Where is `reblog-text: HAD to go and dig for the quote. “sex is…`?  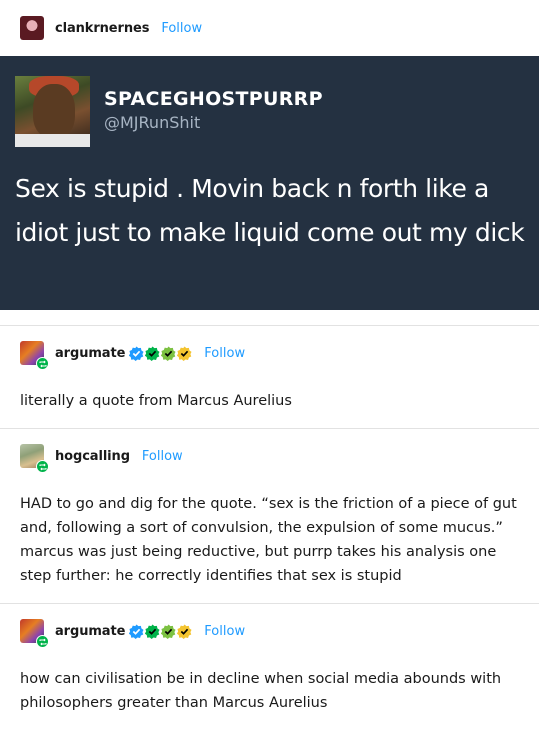
reblog-text: HAD to go and dig for the quote. “sex is… is located at coordinates (268, 540).